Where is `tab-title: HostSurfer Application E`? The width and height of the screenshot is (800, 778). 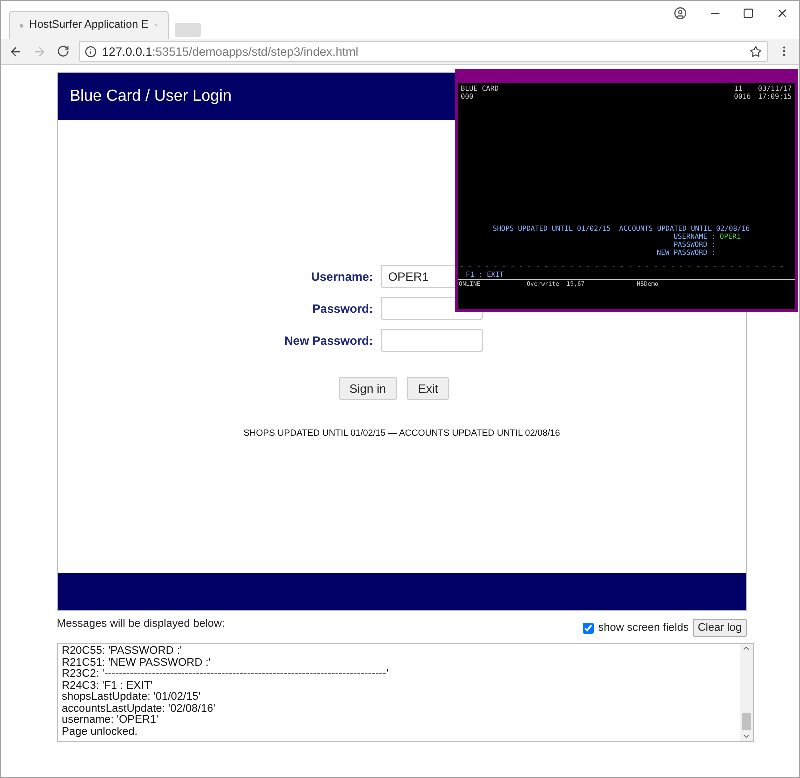 tab-title: HostSurfer Application E is located at coordinates (89, 26).